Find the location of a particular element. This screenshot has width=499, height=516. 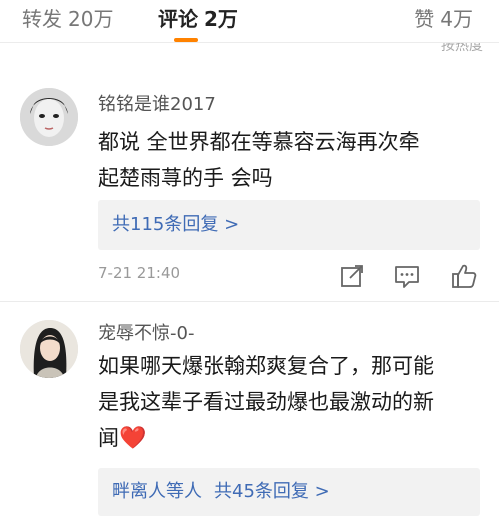

comment-text-line: 闻❤️ is located at coordinates (288, 438).